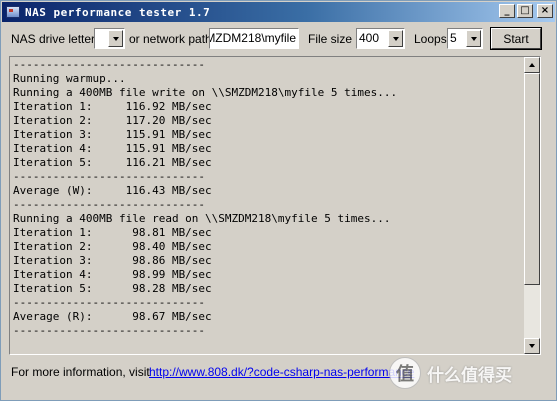 The image size is (559, 403). What do you see at coordinates (507, 11) in the screenshot?
I see `minimize-button: _` at bounding box center [507, 11].